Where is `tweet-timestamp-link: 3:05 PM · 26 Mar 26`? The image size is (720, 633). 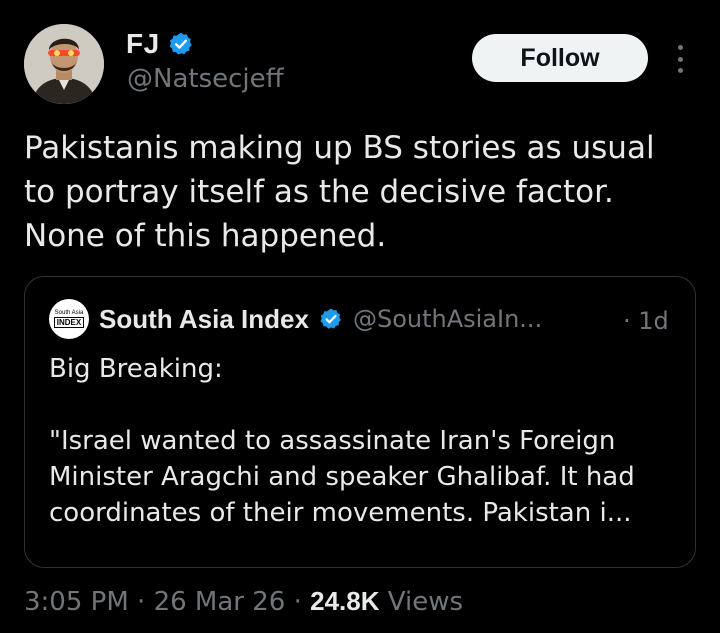
tweet-timestamp-link: 3:05 PM · 26 Mar 26 is located at coordinates (154, 602).